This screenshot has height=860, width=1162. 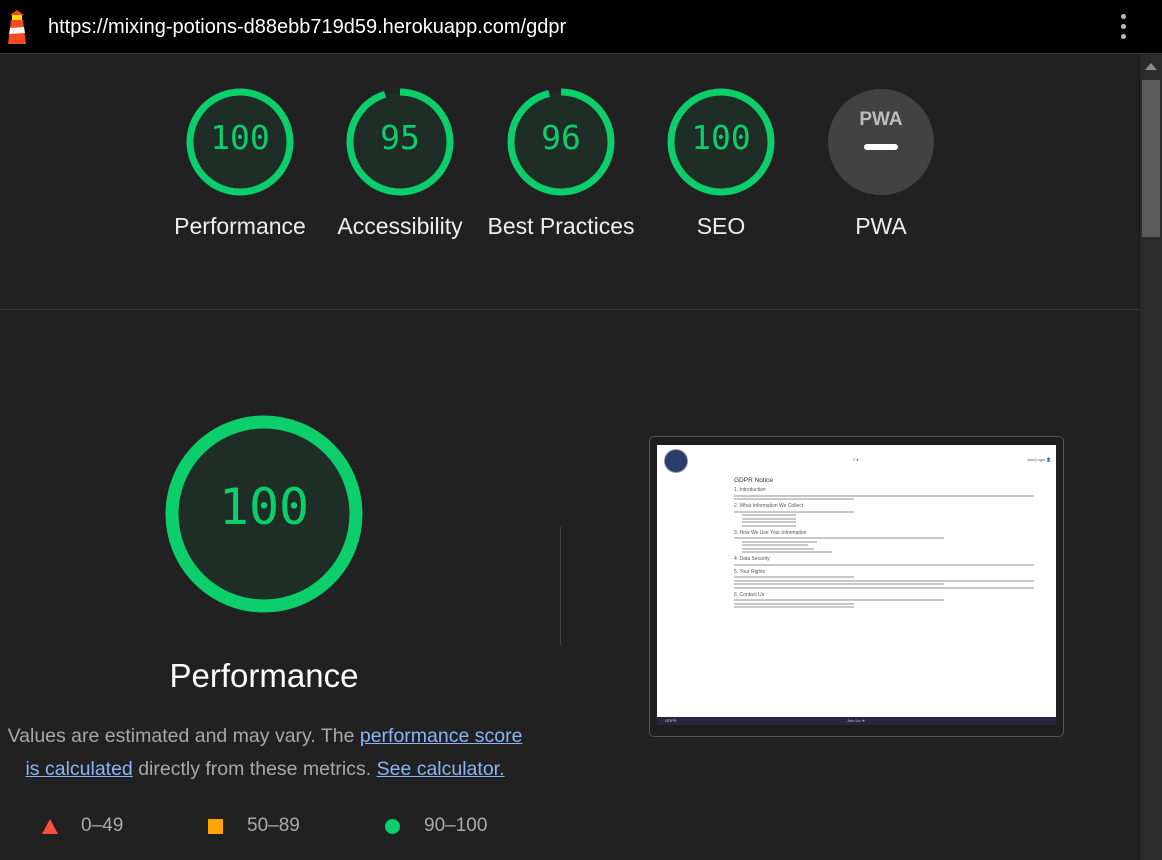 I want to click on gauge-accessibility: 95 Accessibility, so click(x=400, y=165).